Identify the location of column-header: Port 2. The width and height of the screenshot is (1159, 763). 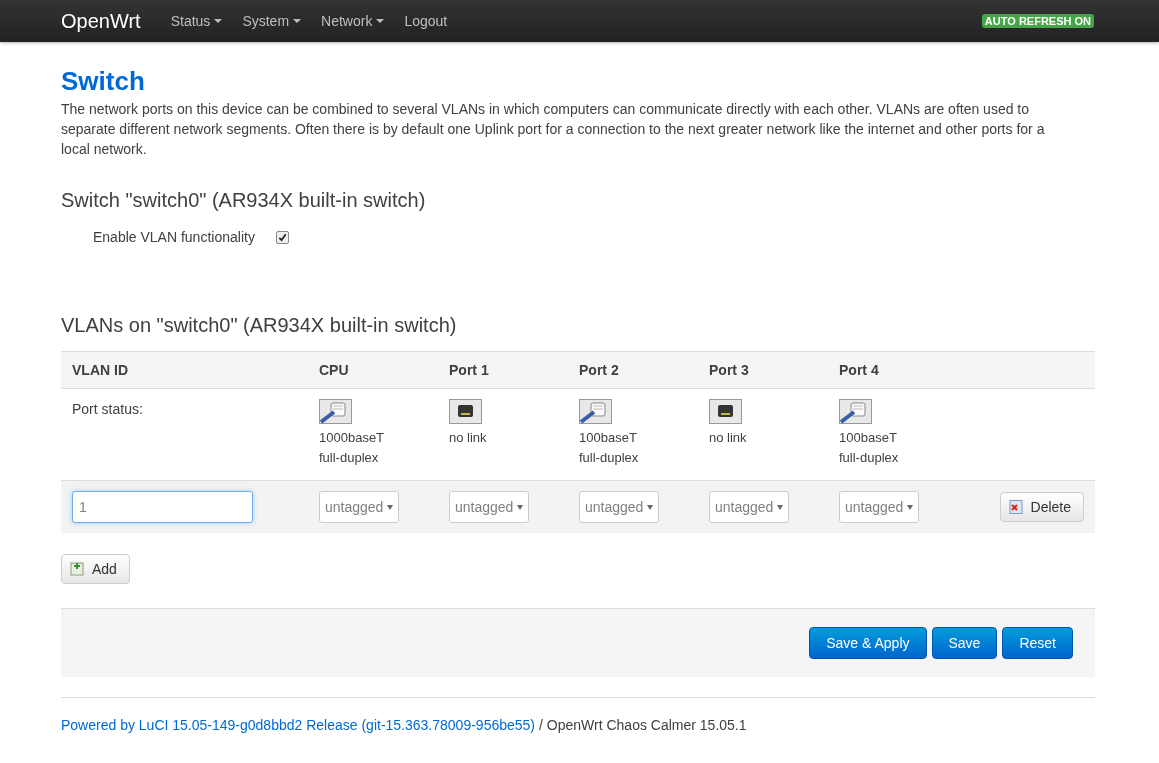
(599, 370).